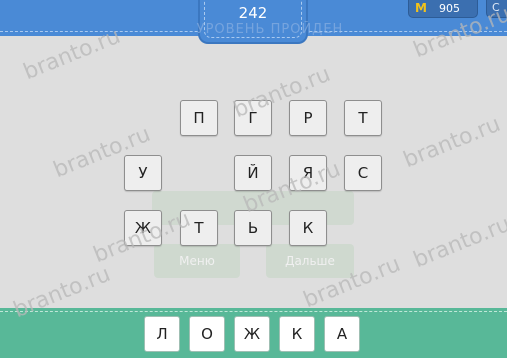  I want to click on letter-tile: К, so click(308, 228).